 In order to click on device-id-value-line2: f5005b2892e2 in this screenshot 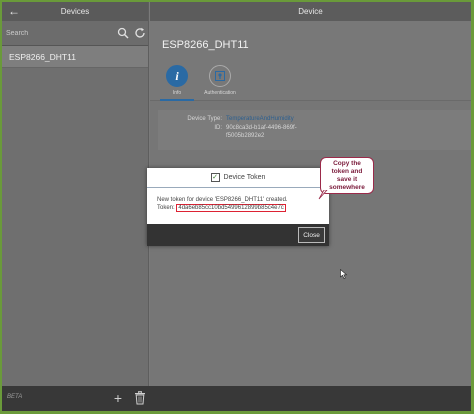, I will do `click(245, 136)`.